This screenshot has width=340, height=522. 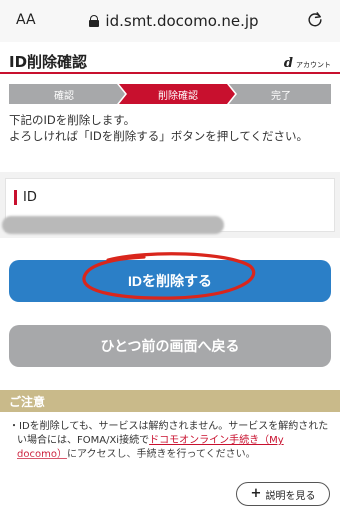 I want to click on url-field: id.smt.docomo.ne.jp, so click(x=174, y=21).